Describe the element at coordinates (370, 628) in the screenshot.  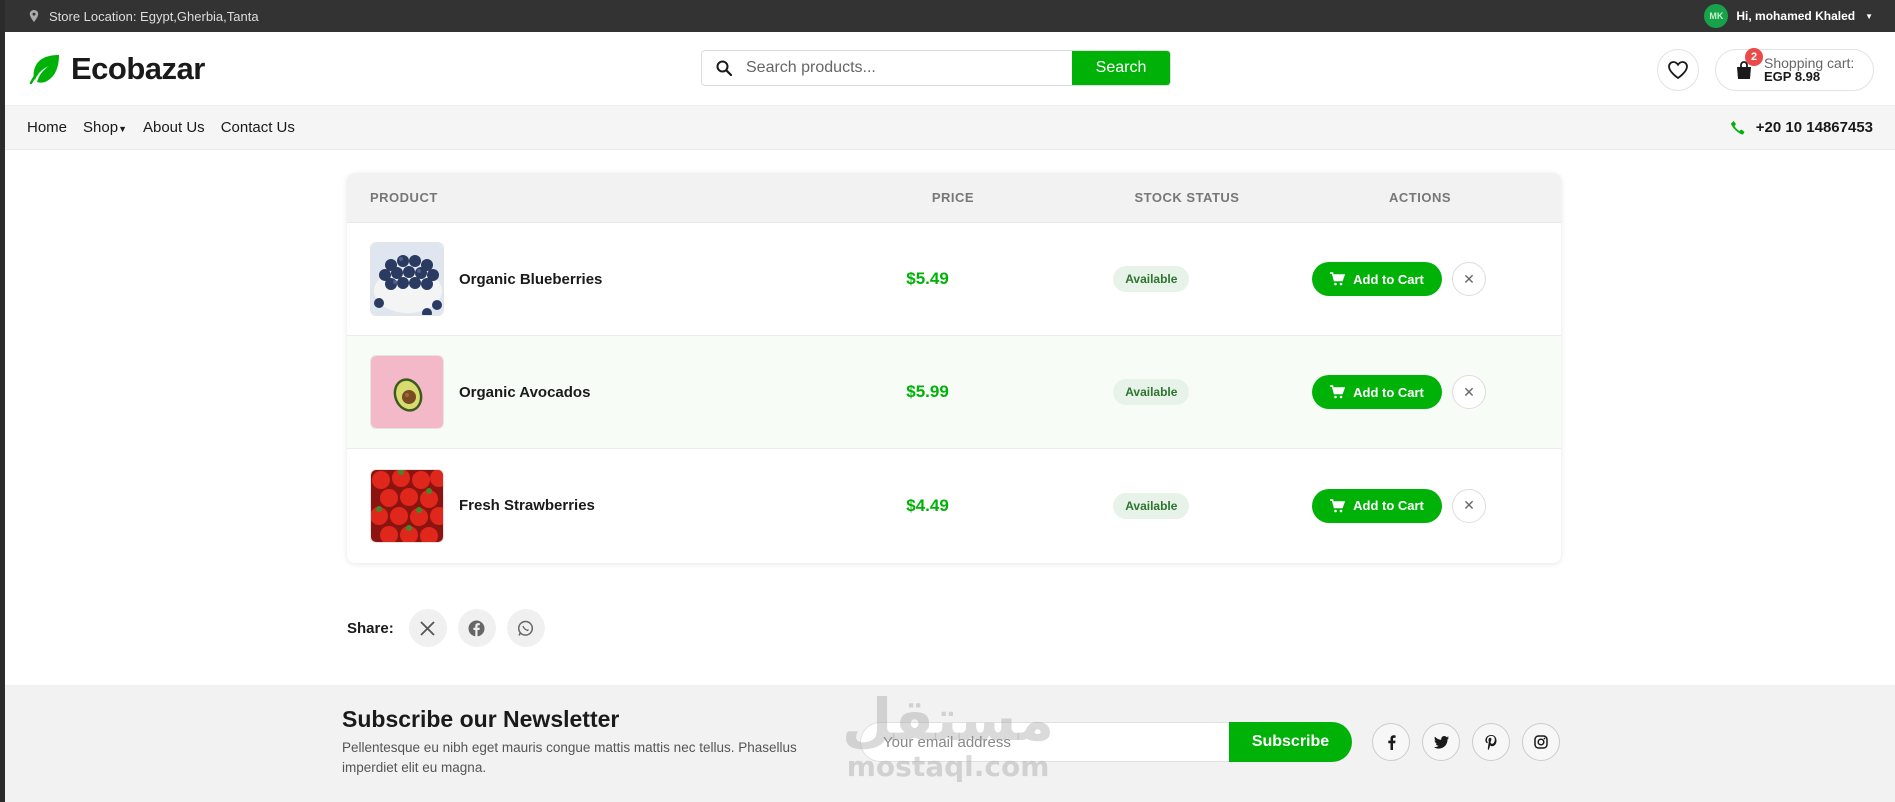
I see `share-label: Share:` at that location.